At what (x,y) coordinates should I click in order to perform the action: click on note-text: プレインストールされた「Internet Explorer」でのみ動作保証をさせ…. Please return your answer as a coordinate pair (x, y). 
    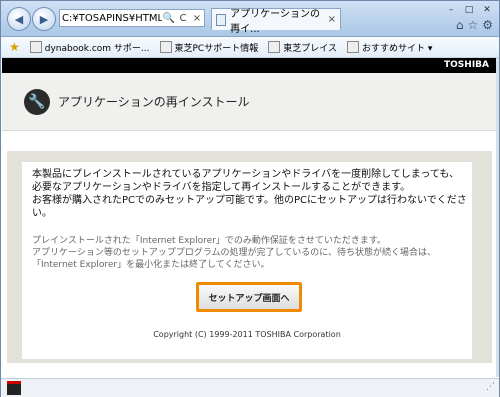
    Looking at the image, I should click on (252, 253).